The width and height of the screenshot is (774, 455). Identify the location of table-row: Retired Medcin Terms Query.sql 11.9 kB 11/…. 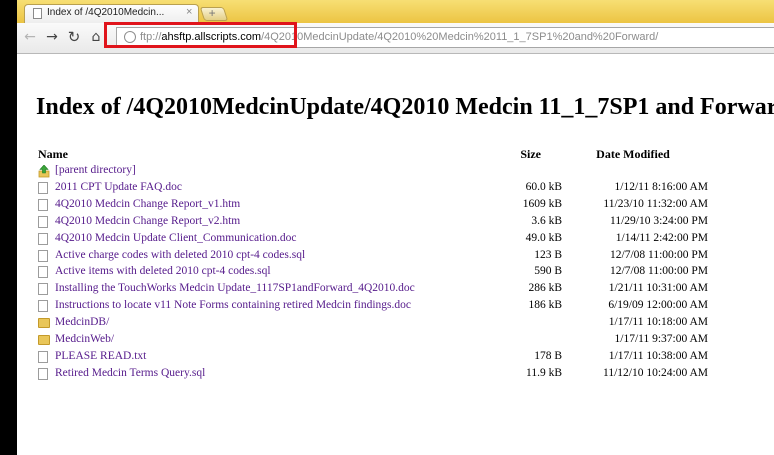
(388, 375).